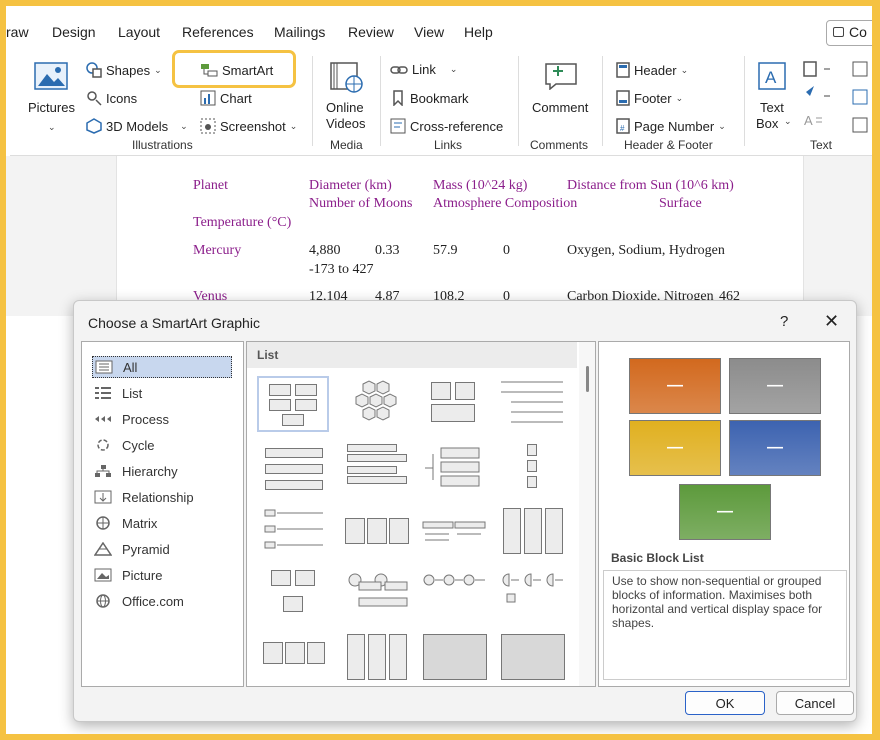 The height and width of the screenshot is (740, 880). I want to click on signature-icon, so click(862, 105).